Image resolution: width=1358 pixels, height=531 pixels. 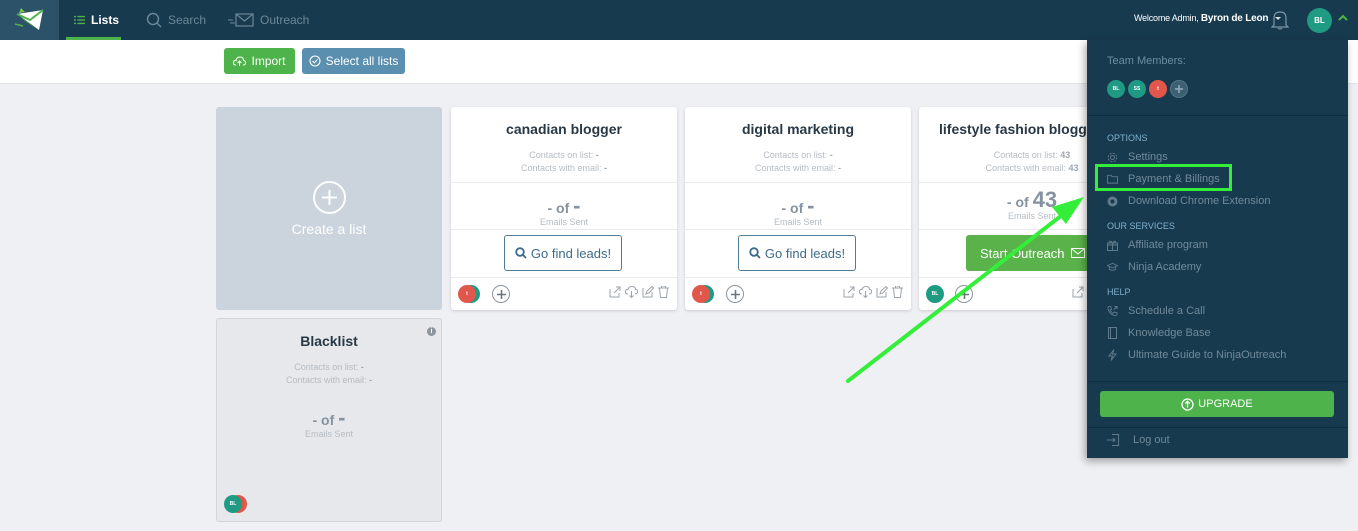 What do you see at coordinates (241, 20) in the screenshot?
I see `envelope-fast-icon` at bounding box center [241, 20].